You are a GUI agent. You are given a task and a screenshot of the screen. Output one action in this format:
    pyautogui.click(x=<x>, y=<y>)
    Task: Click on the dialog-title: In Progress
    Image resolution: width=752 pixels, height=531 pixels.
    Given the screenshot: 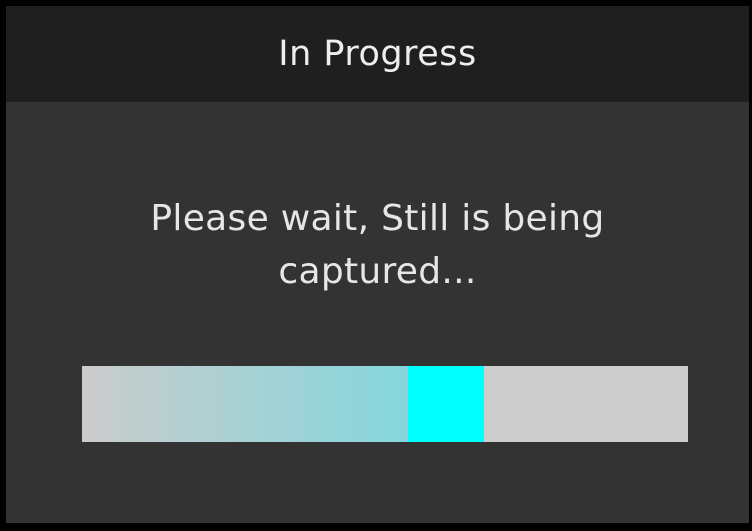 What is the action you would take?
    pyautogui.click(x=377, y=54)
    